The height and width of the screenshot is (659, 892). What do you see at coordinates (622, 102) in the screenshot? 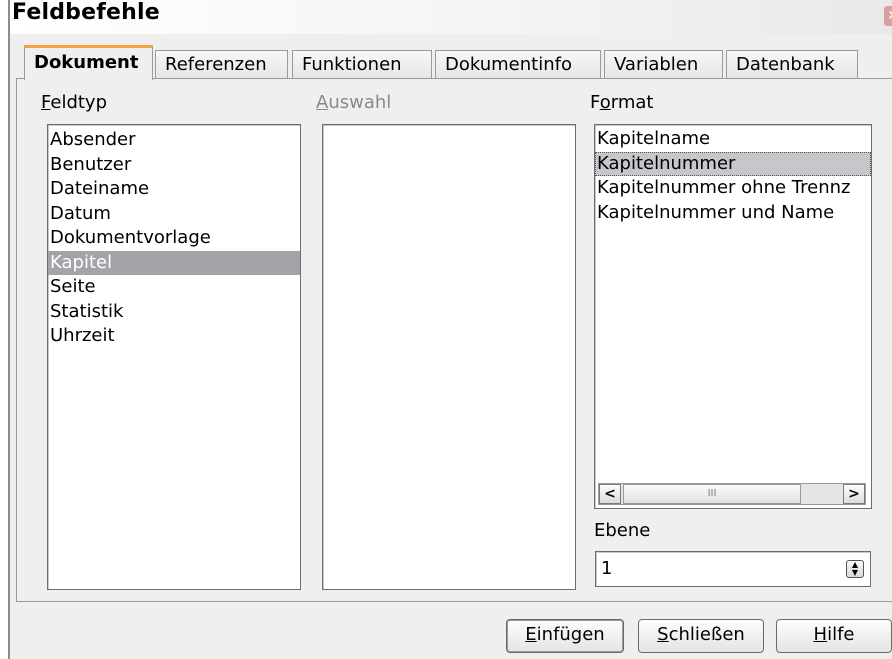
I see `format-label: Format` at bounding box center [622, 102].